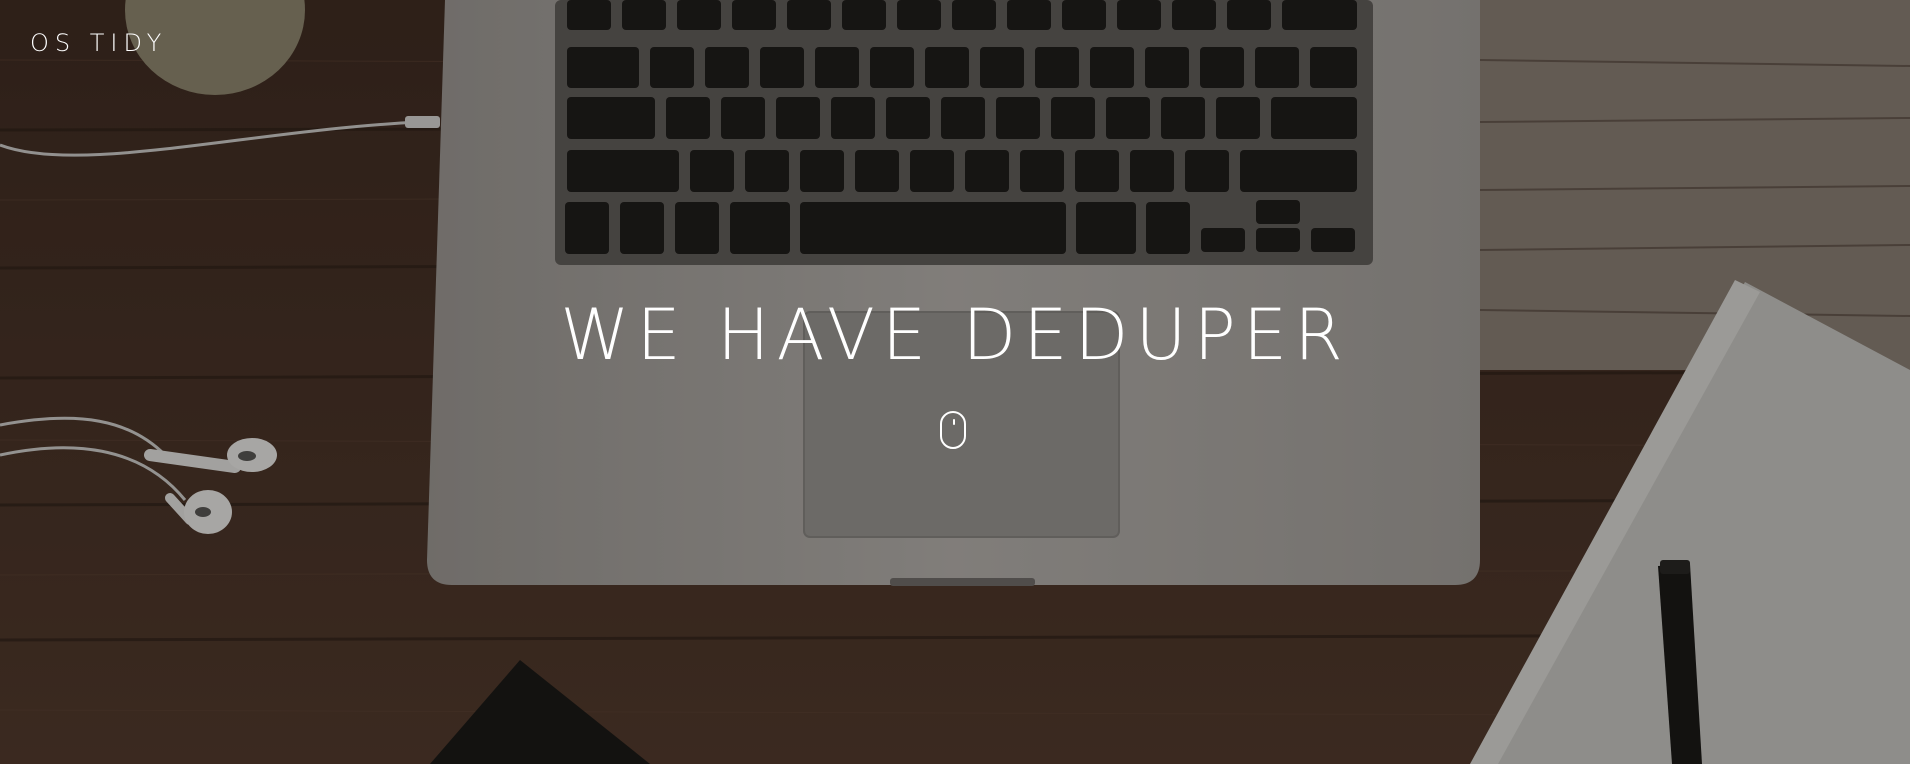 The width and height of the screenshot is (1910, 764). What do you see at coordinates (954, 422) in the screenshot?
I see `mouse-wheel-dot` at bounding box center [954, 422].